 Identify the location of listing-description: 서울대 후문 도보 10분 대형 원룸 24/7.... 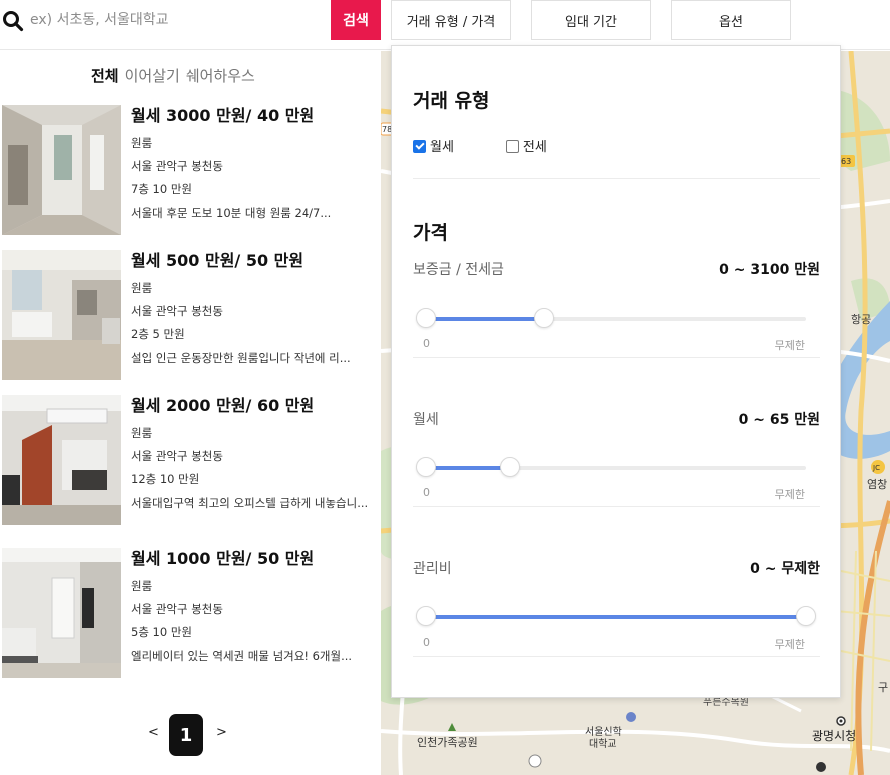
(231, 213).